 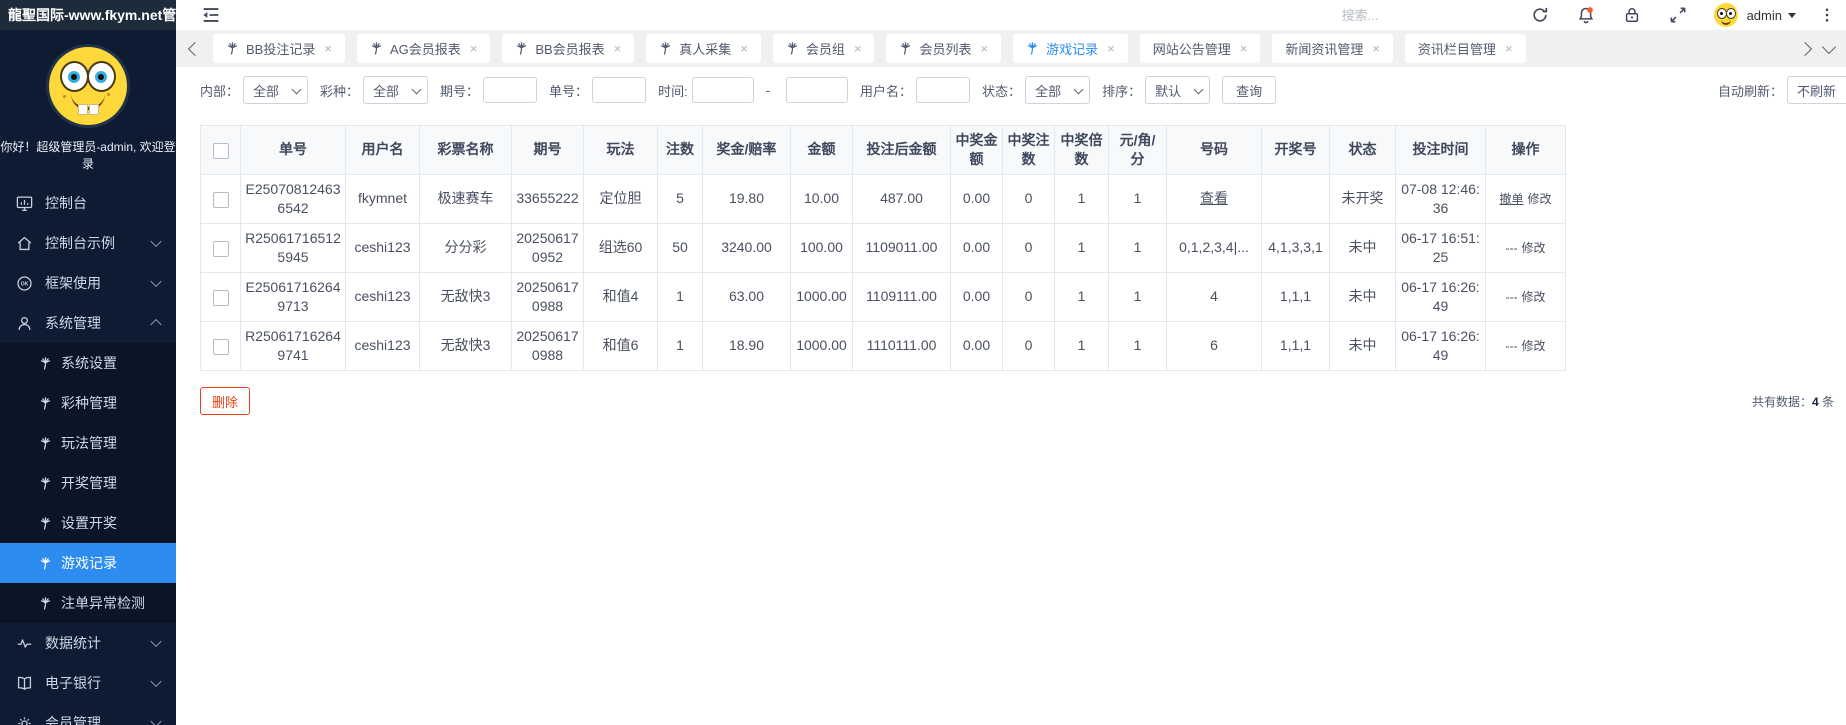 I want to click on status-select: 全部, so click(x=1058, y=90).